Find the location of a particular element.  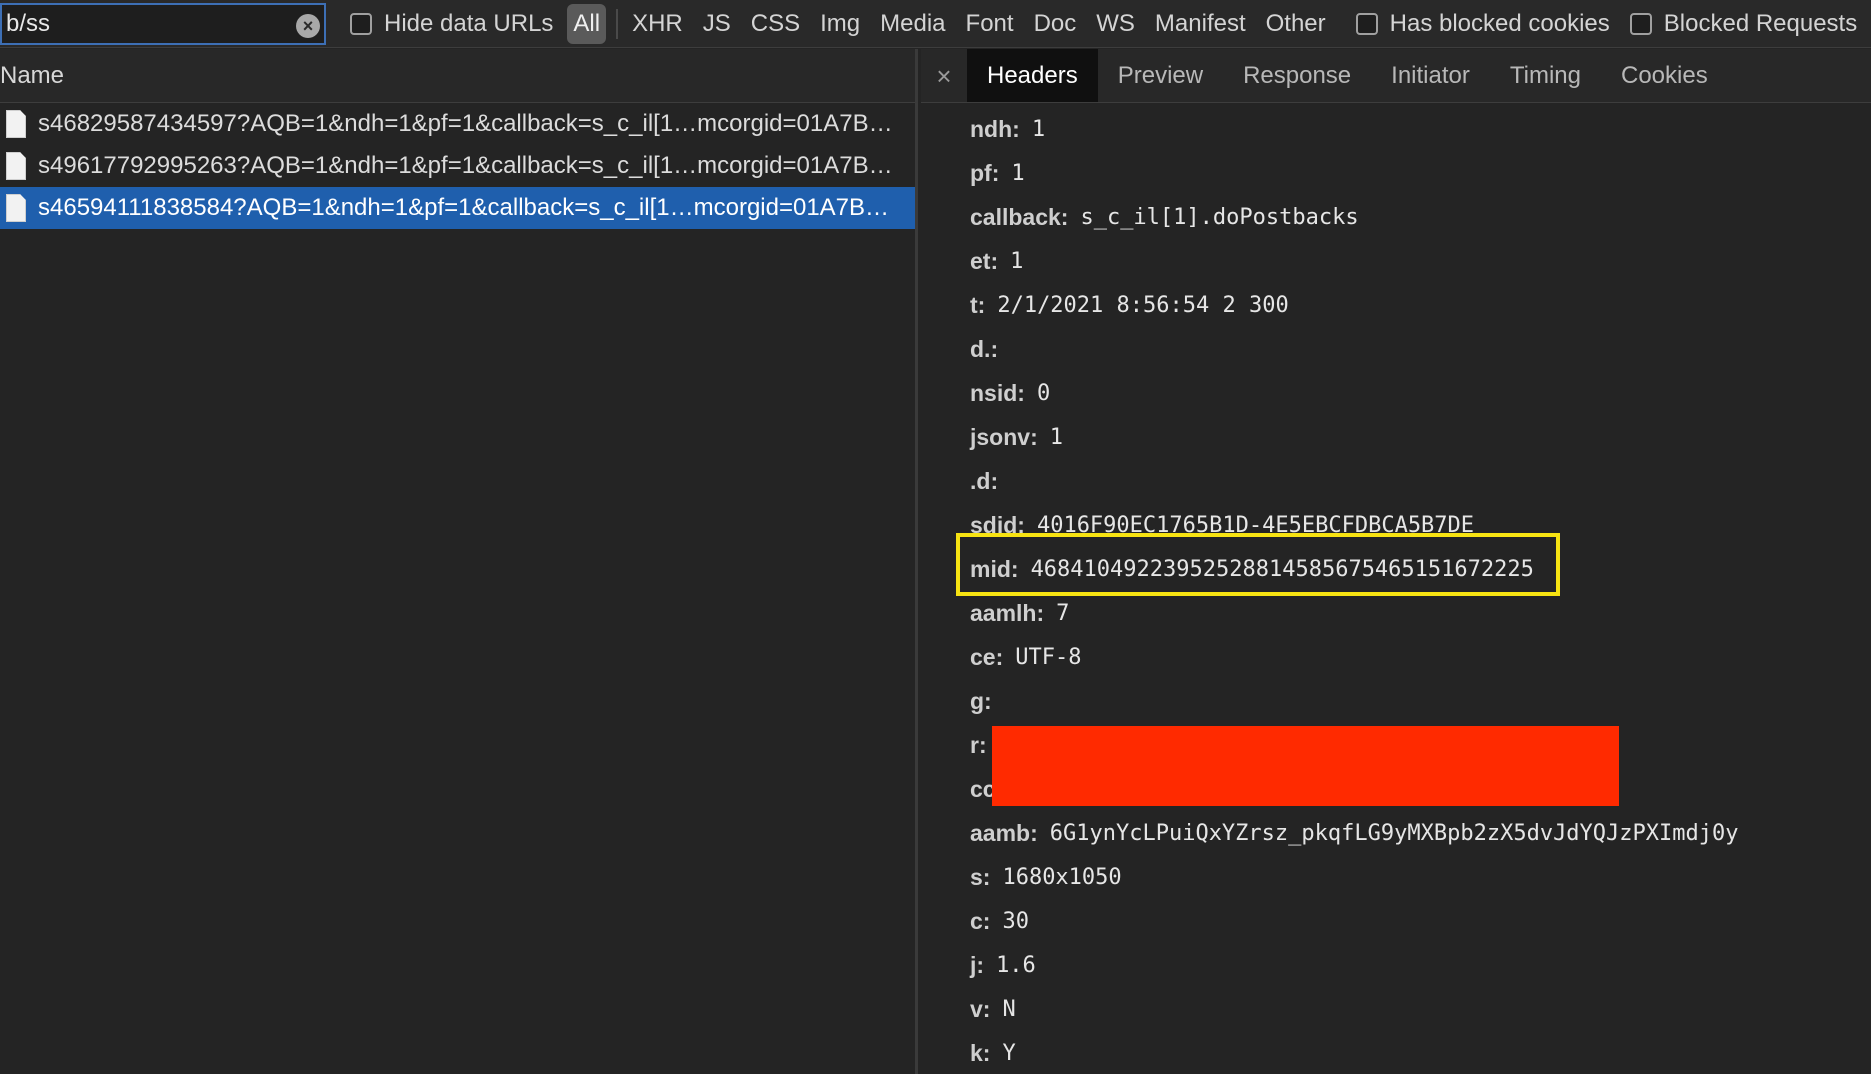

param-key: pf: is located at coordinates (985, 172).